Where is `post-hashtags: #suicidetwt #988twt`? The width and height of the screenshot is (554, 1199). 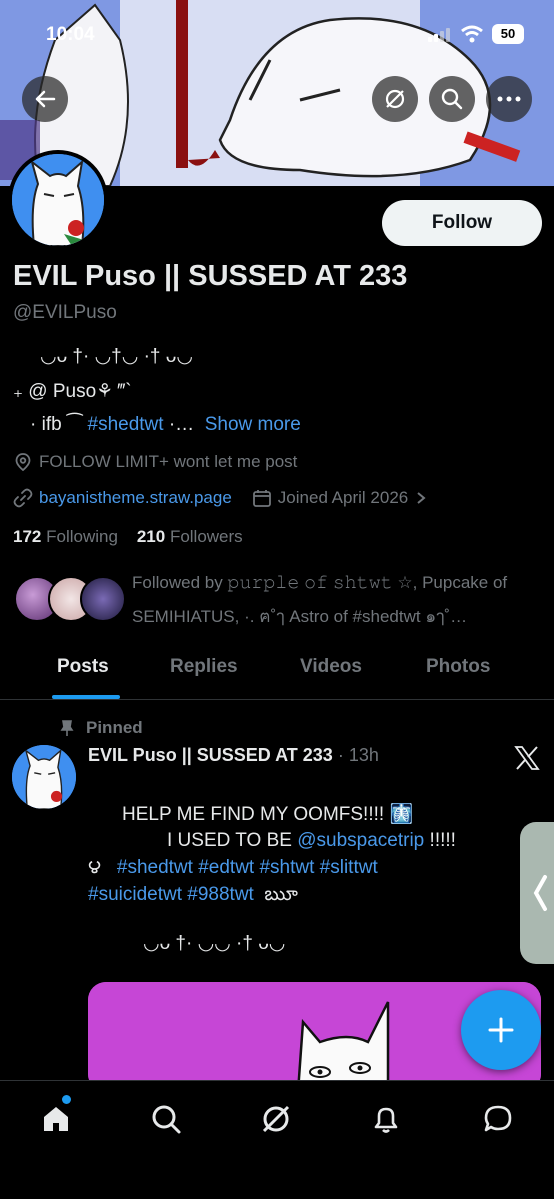 post-hashtags: #suicidetwt #988twt is located at coordinates (171, 894).